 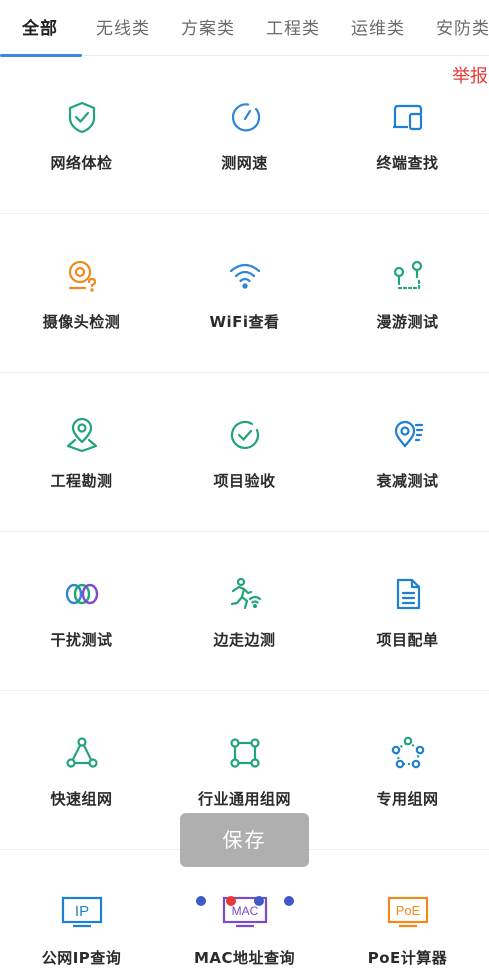 I want to click on tool-label: 行业通用组网, so click(x=244, y=799).